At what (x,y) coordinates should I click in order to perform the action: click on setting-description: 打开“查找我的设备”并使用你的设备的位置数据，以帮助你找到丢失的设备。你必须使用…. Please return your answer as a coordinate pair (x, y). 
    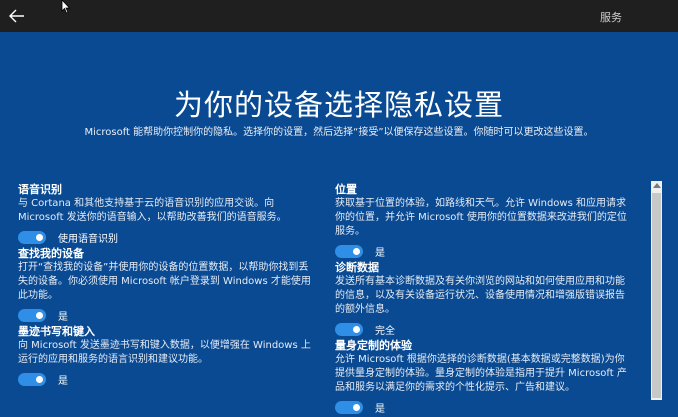
    Looking at the image, I should click on (164, 281).